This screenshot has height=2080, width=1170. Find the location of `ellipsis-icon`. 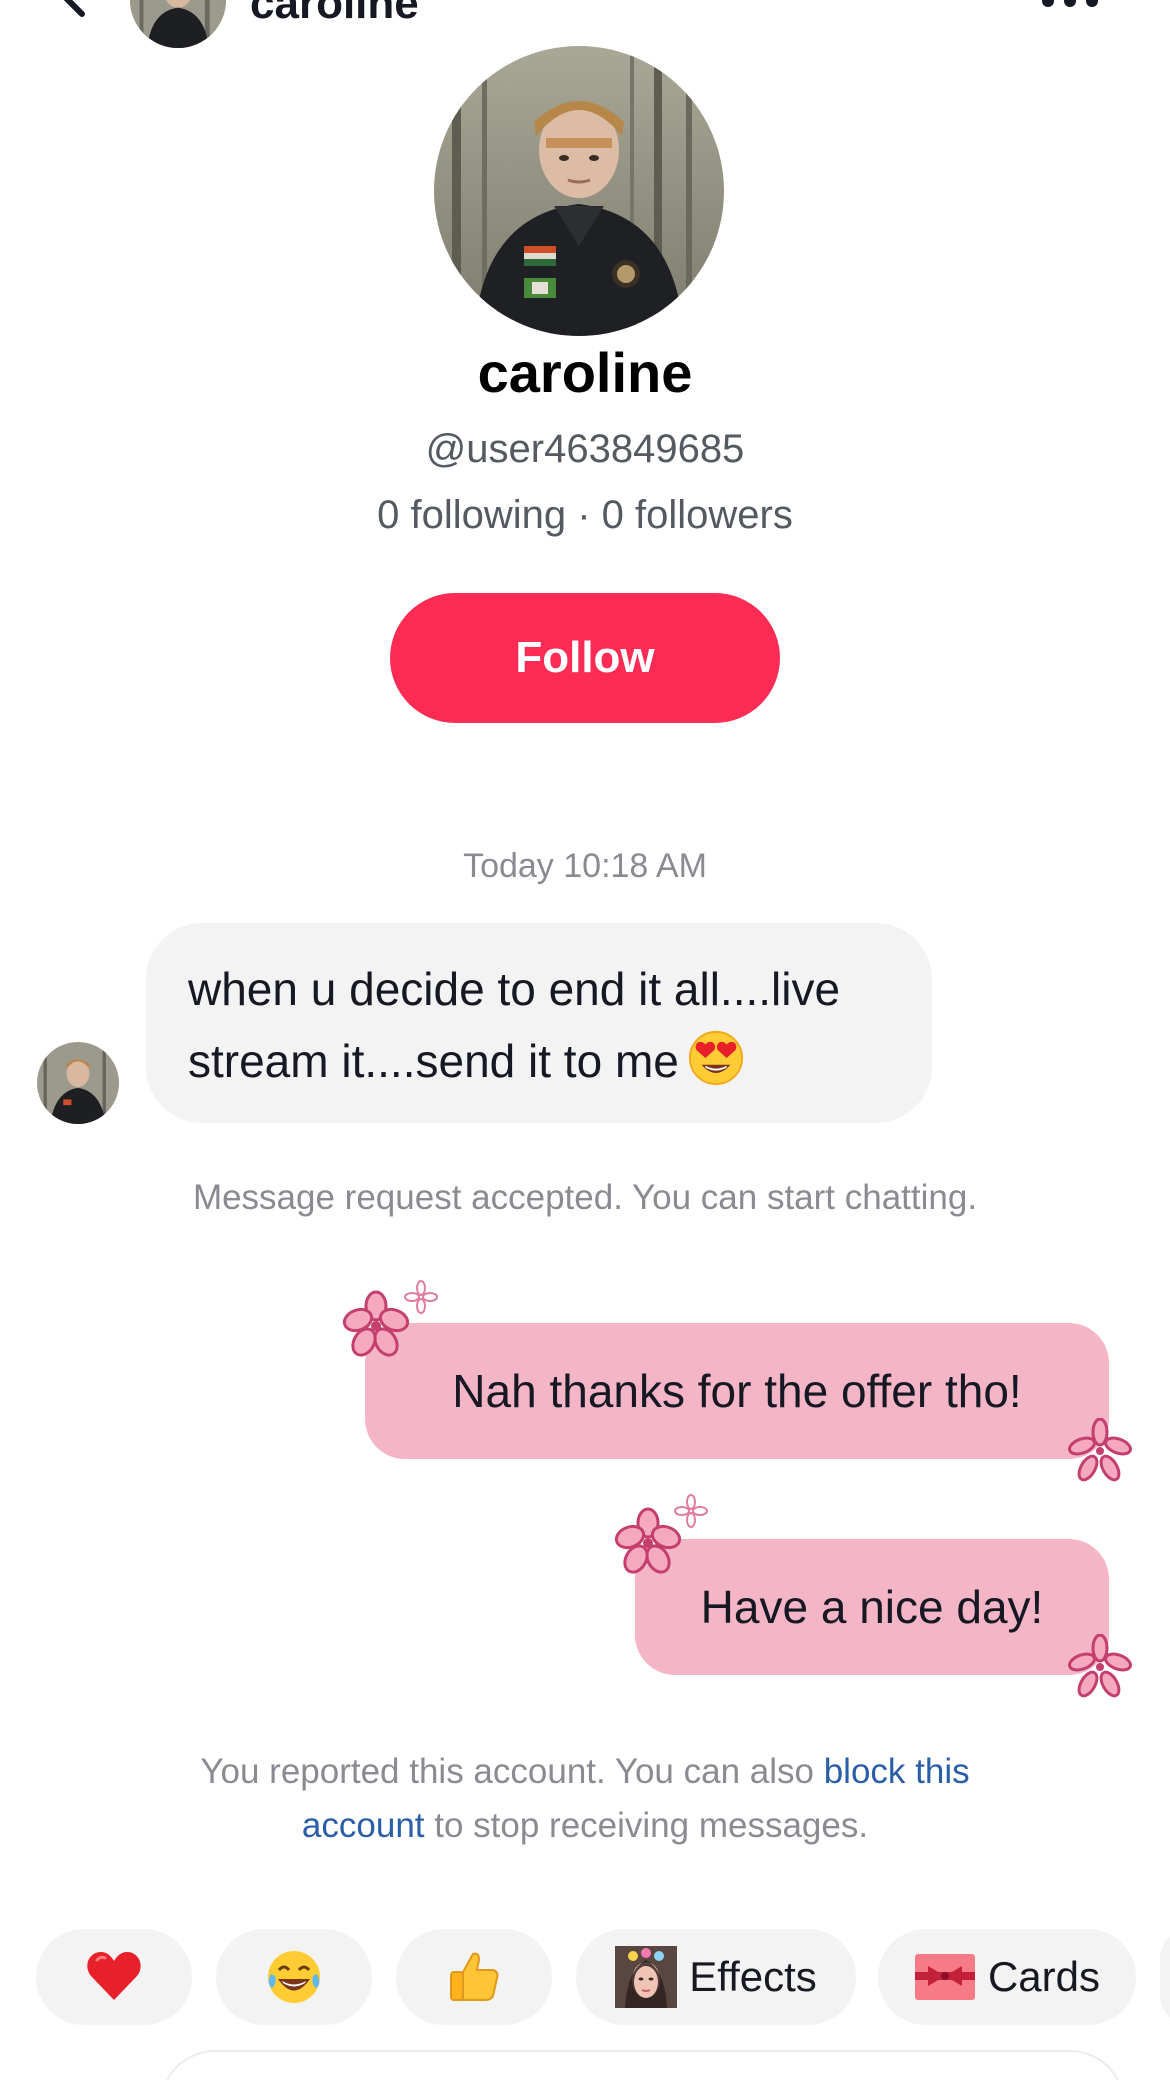

ellipsis-icon is located at coordinates (1070, 4).